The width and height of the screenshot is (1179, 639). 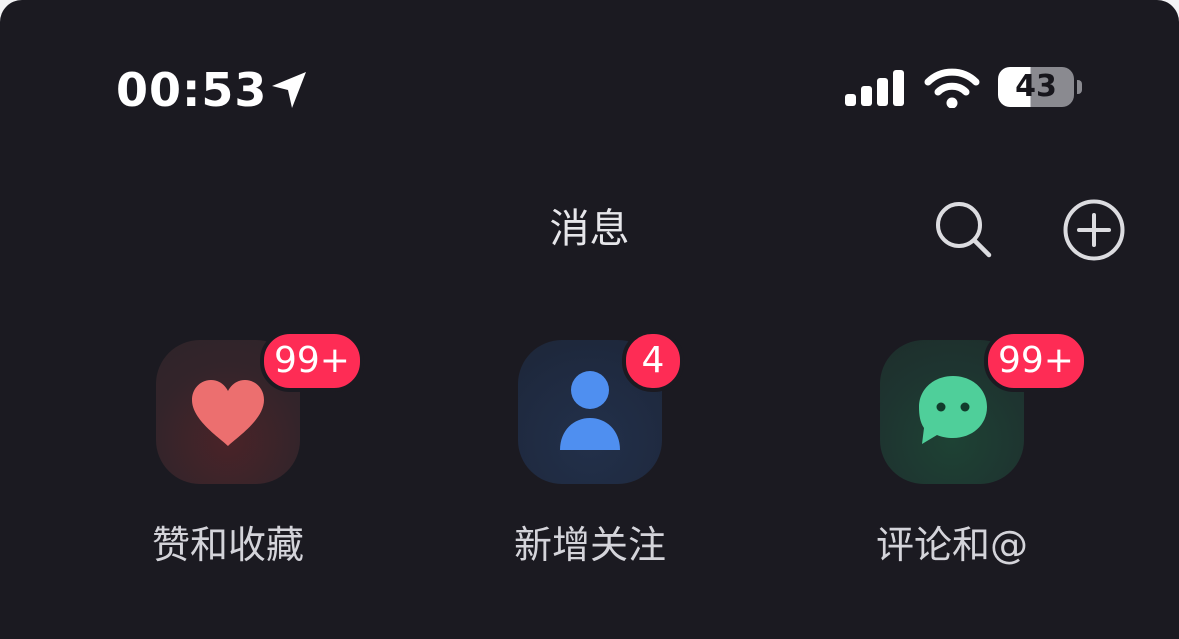 What do you see at coordinates (1036, 361) in the screenshot?
I see `comments-badge: 99+` at bounding box center [1036, 361].